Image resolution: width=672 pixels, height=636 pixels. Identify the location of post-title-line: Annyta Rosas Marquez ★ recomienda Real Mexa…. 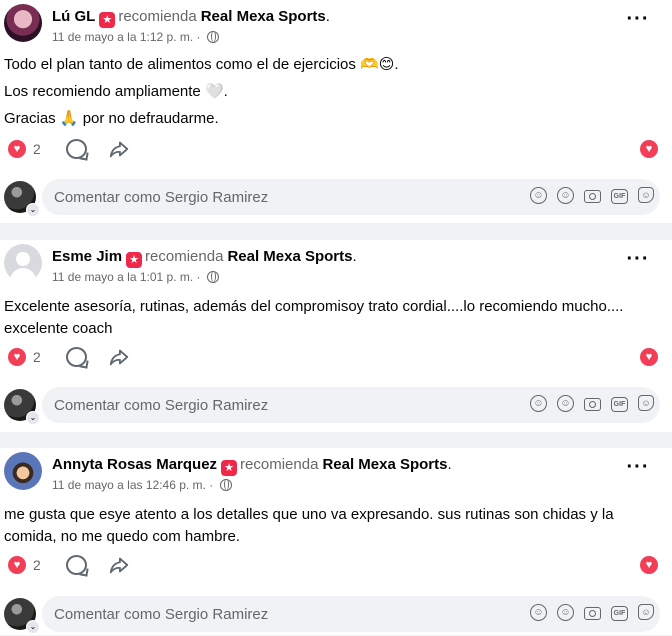
(252, 466).